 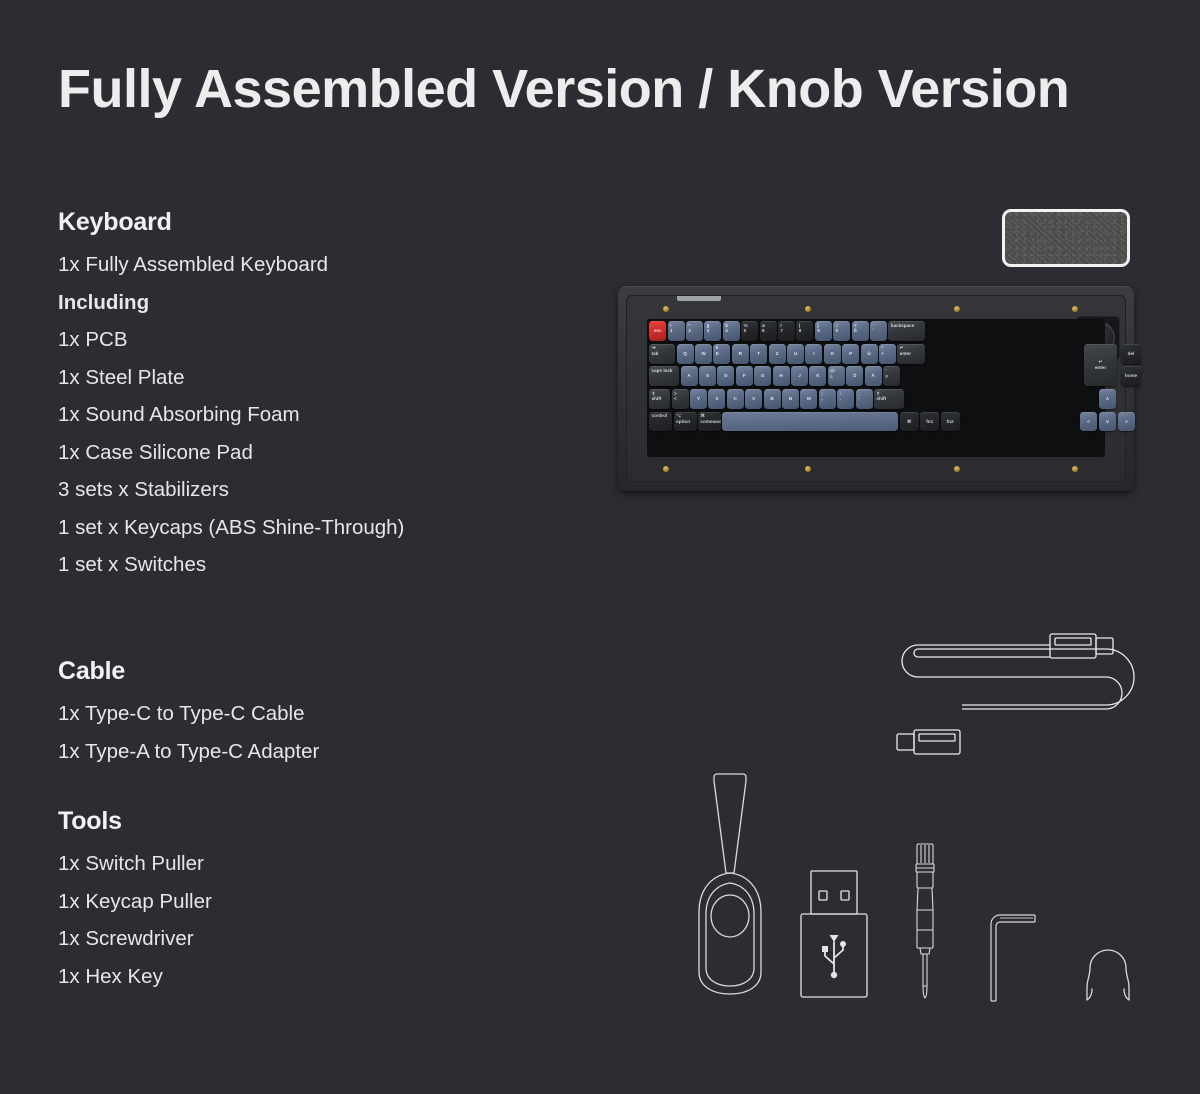 I want to click on key-legend: U, so click(x=795, y=353).